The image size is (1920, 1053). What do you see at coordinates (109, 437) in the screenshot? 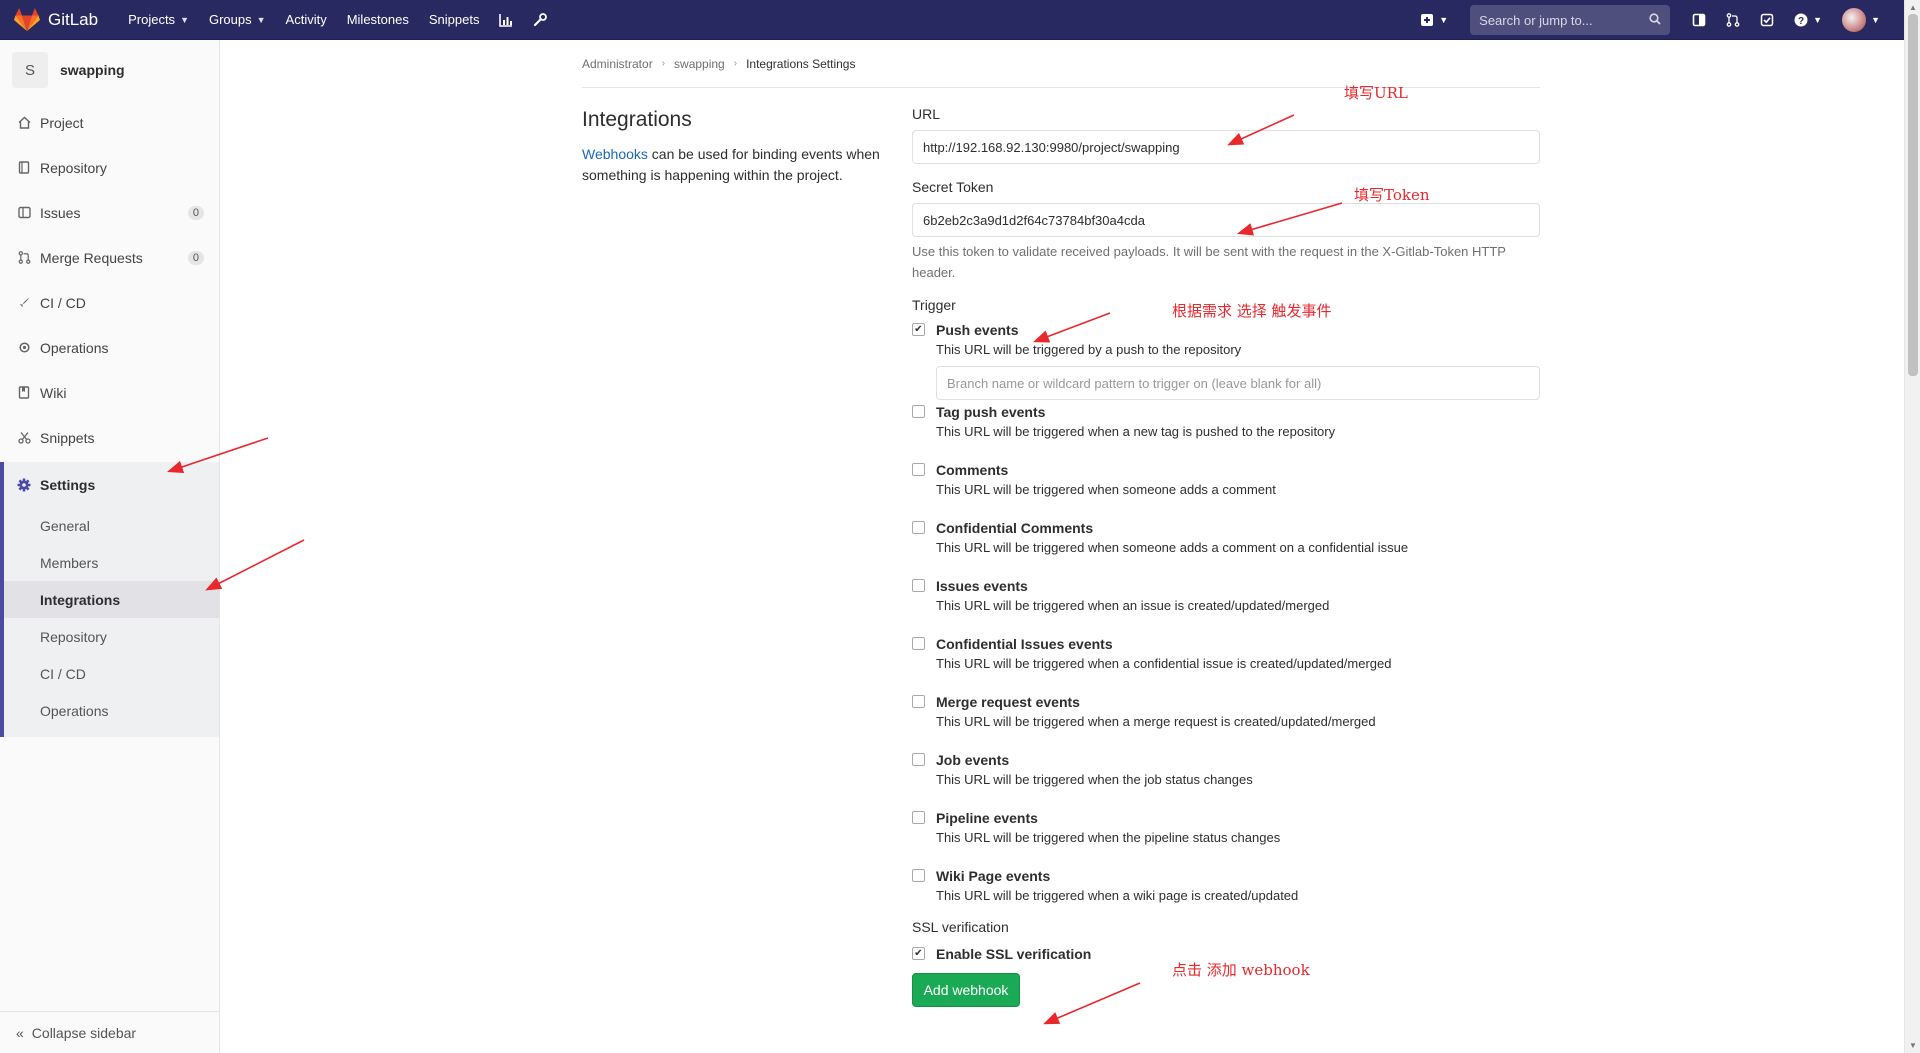
I see `sidebar-item-snippets: Snippets` at bounding box center [109, 437].